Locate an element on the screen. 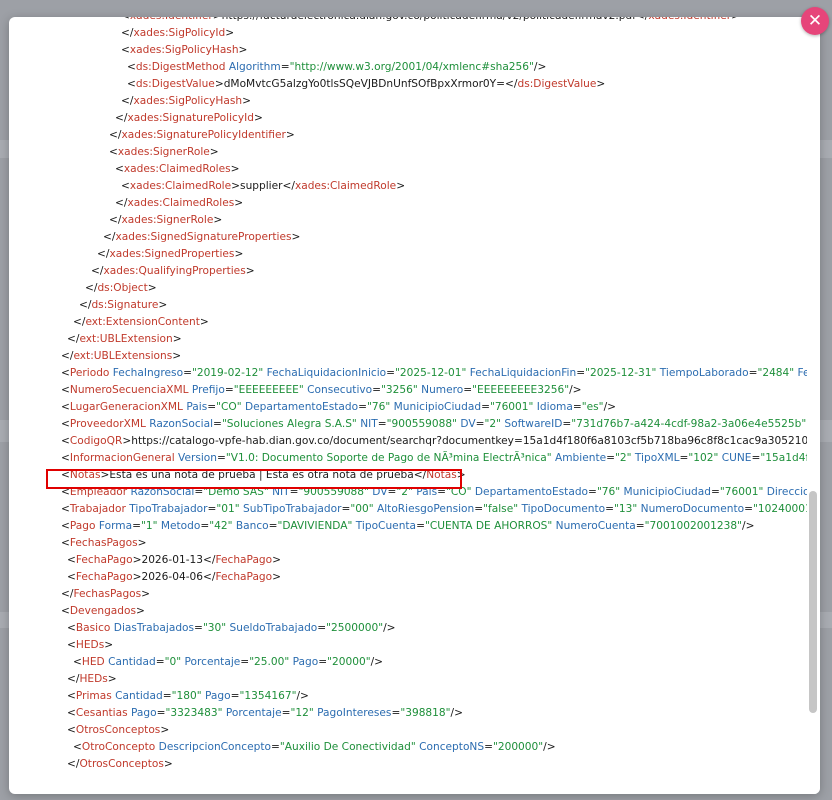 The height and width of the screenshot is (800, 832). xml-token-attr: Algorithm is located at coordinates (254, 67).